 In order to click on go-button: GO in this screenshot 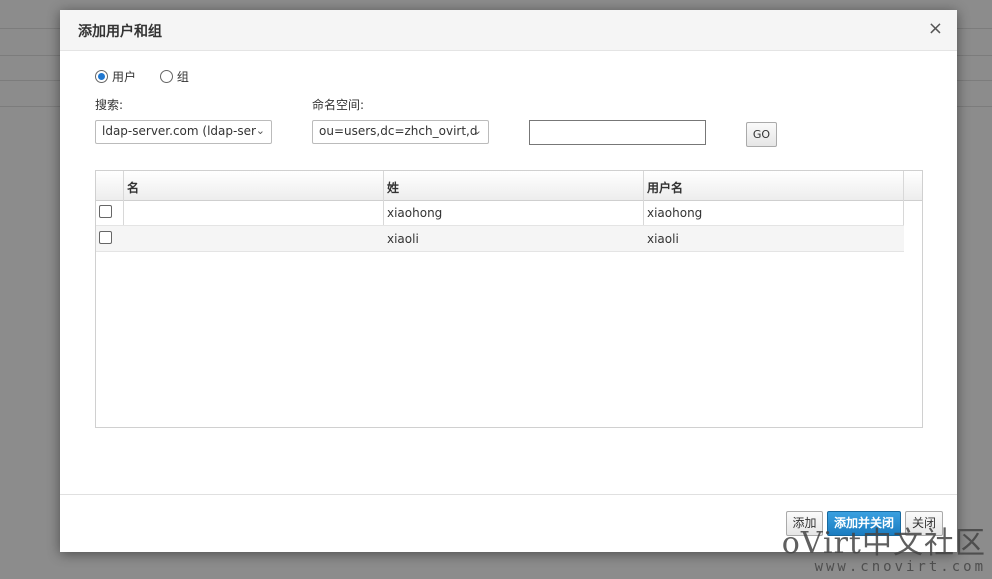, I will do `click(761, 134)`.